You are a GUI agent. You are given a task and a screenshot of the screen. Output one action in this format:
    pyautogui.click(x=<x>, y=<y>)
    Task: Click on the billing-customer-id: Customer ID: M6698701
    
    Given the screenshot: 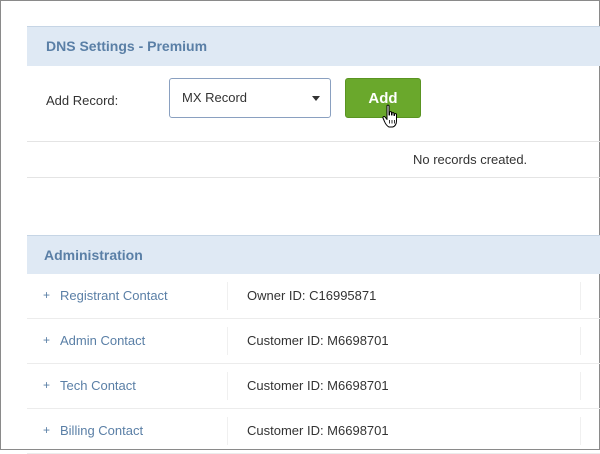 What is the action you would take?
    pyautogui.click(x=318, y=430)
    